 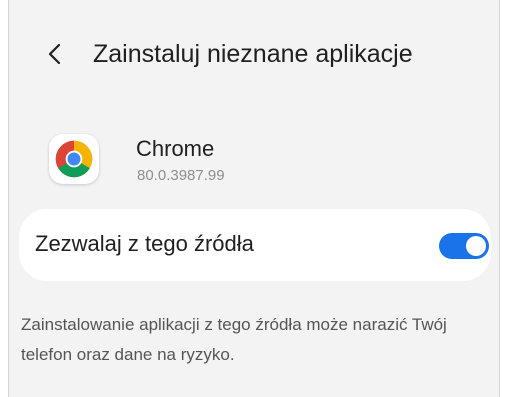 I want to click on allow-source-toggle, so click(x=464, y=246).